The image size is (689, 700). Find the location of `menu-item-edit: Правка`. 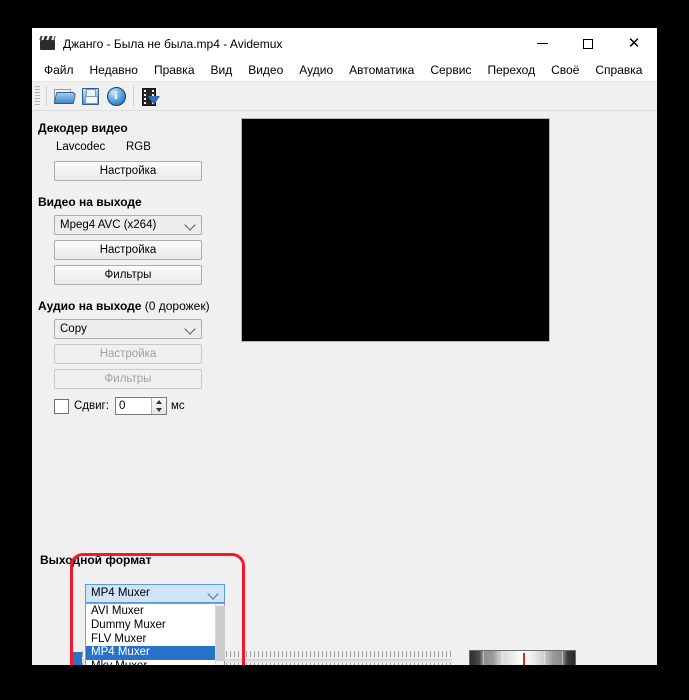

menu-item-edit: Правка is located at coordinates (174, 70).